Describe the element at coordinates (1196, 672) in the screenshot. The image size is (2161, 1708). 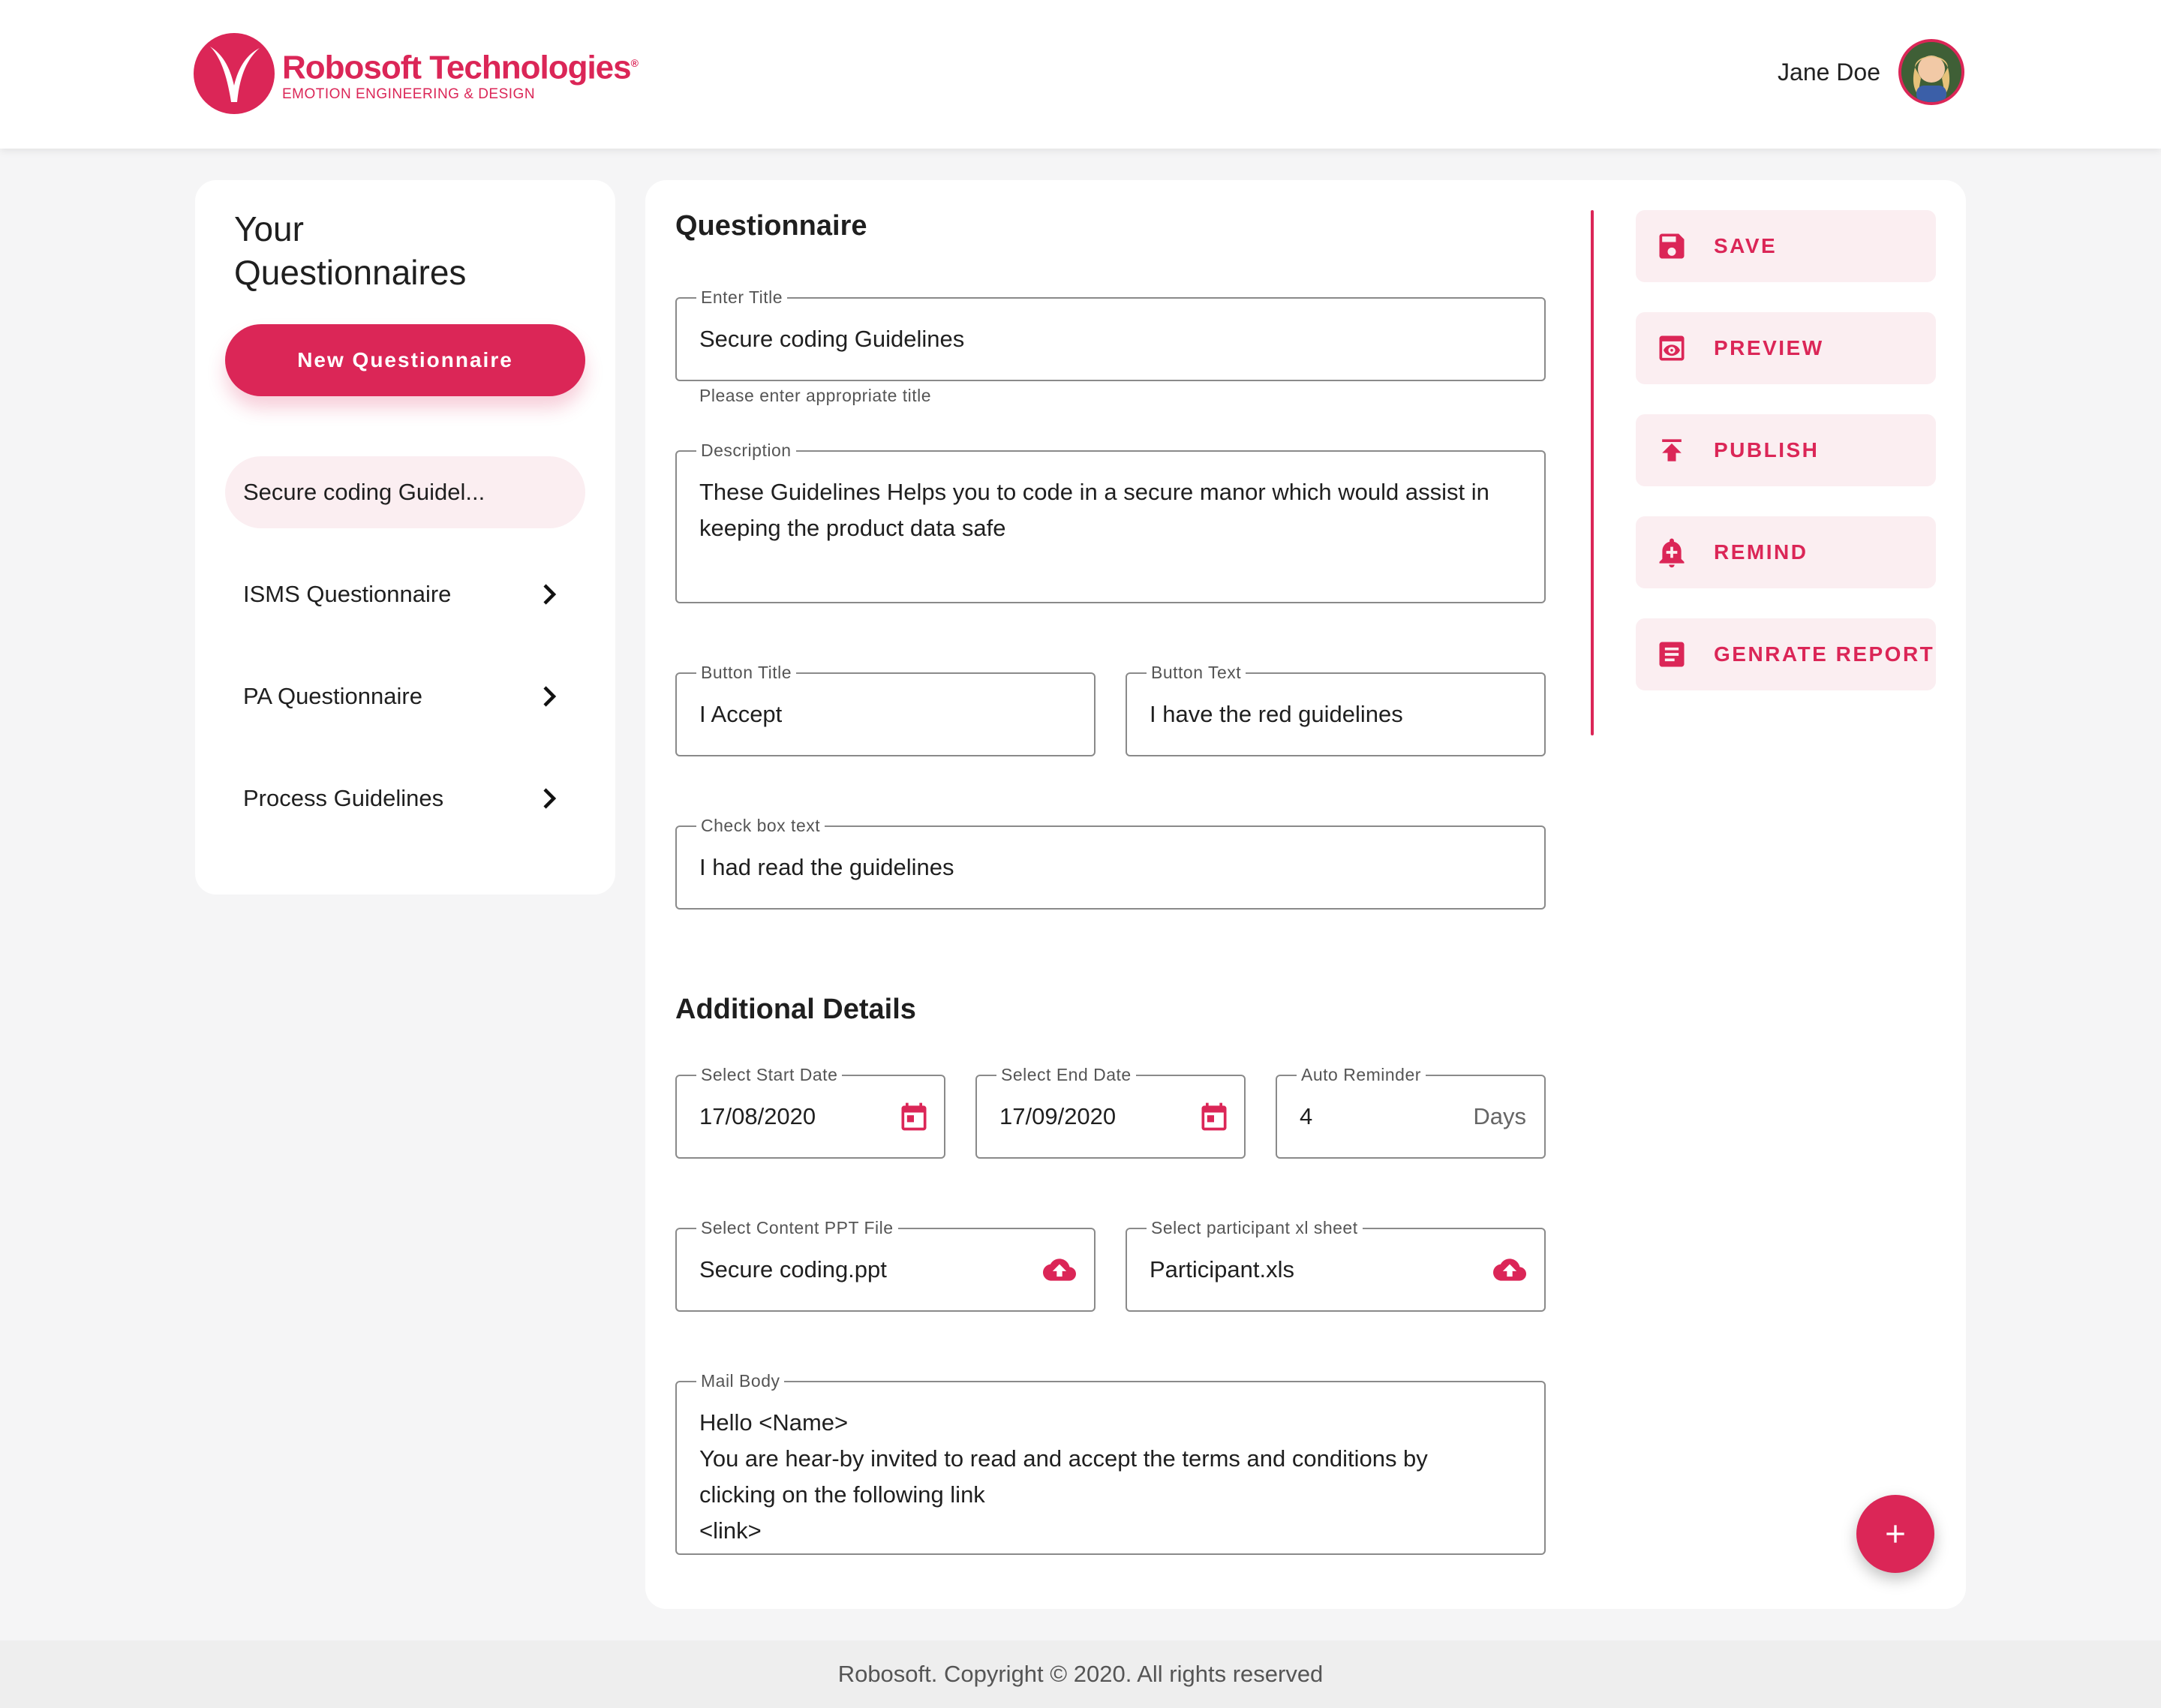
I see `field-label: Button Text` at that location.